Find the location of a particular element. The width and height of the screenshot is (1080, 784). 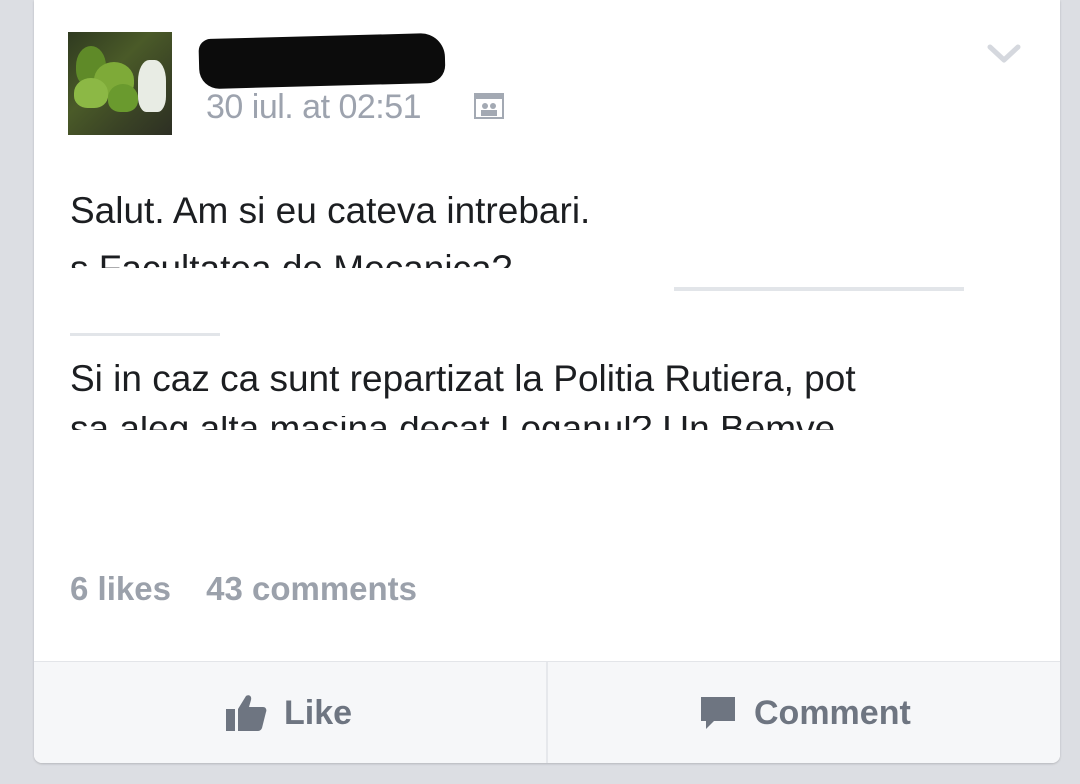

chevron-down-icon is located at coordinates (1004, 54).